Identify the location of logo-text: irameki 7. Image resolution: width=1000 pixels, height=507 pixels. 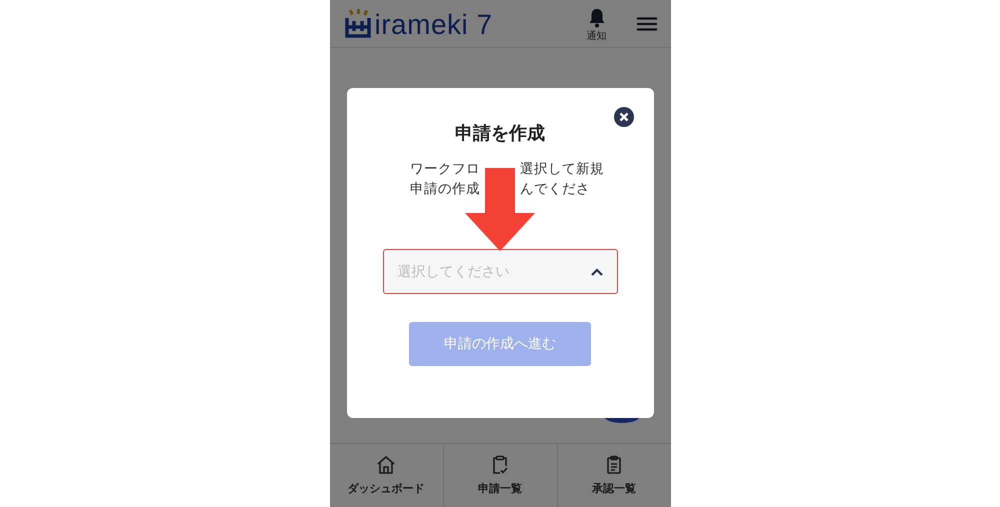
(433, 24).